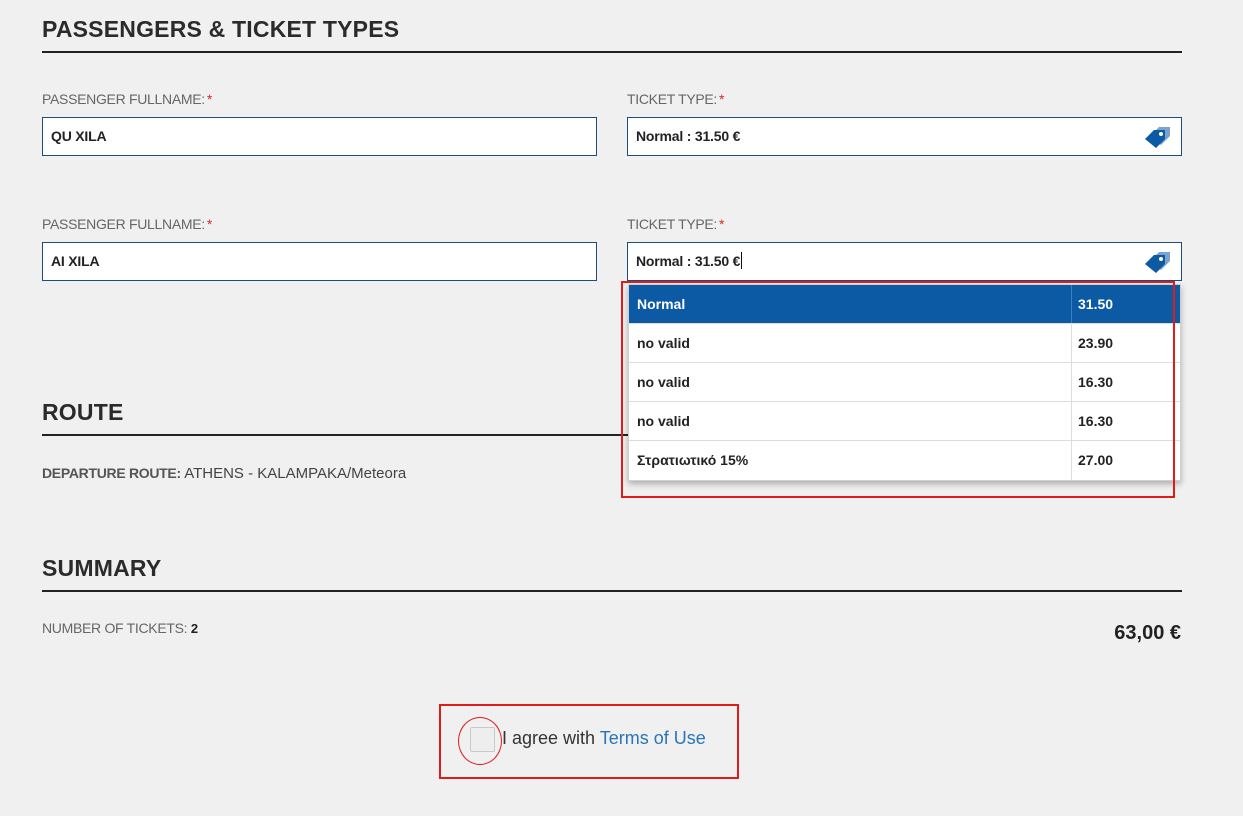  I want to click on terms-of-use-link: Terms of Use, so click(653, 738).